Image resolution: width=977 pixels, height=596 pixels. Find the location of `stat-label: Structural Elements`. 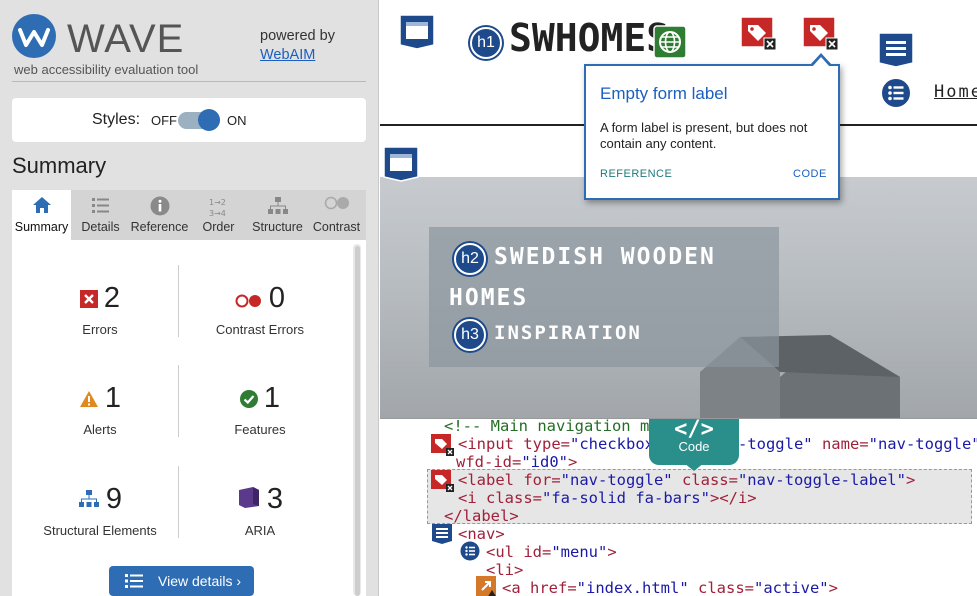

stat-label: Structural Elements is located at coordinates (100, 530).